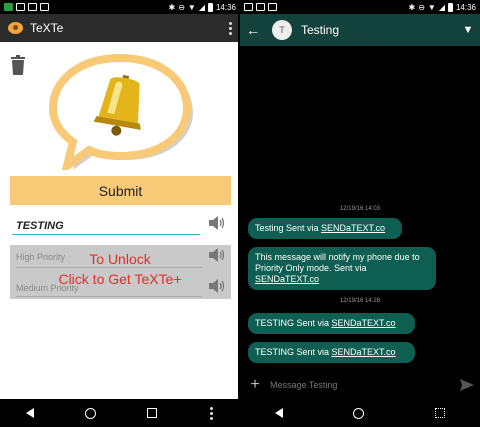 The image size is (480, 427). What do you see at coordinates (120, 279) in the screenshot?
I see `unlock-line-2: Click to Get TeXTe+` at bounding box center [120, 279].